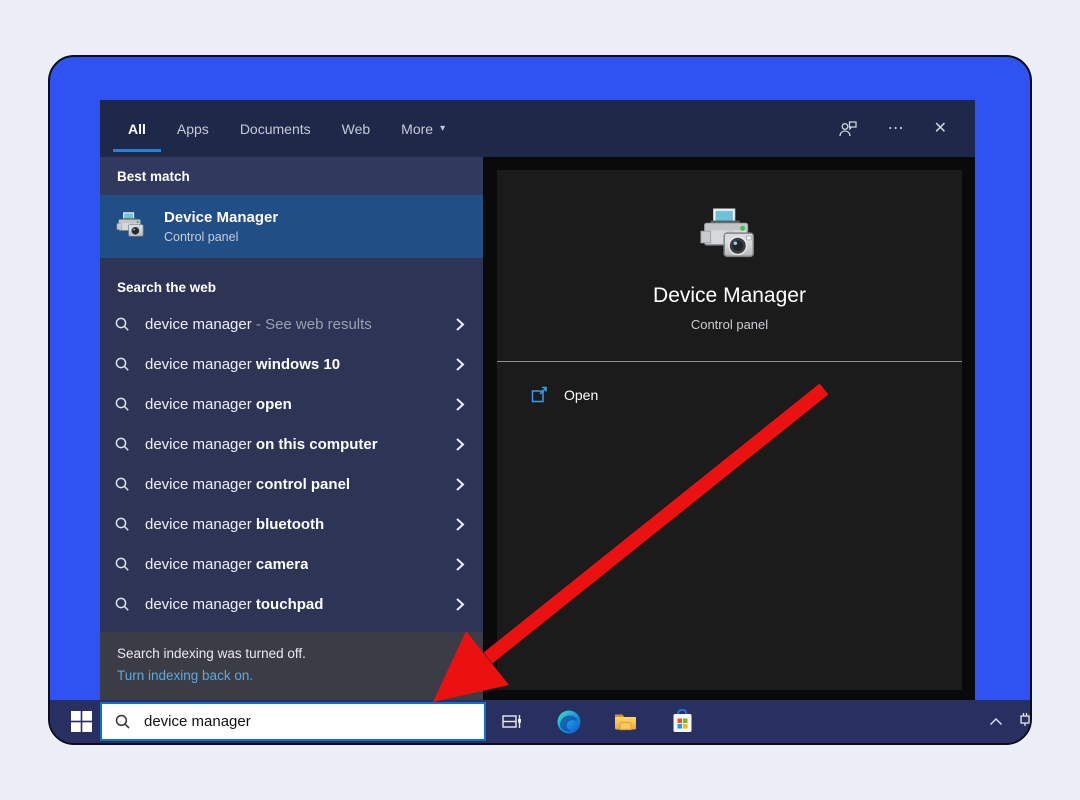  I want to click on ethernet-plug-icon, so click(1025, 719).